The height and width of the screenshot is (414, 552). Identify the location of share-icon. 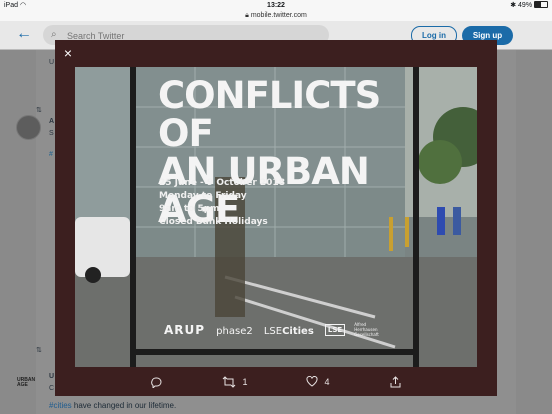
(395, 382).